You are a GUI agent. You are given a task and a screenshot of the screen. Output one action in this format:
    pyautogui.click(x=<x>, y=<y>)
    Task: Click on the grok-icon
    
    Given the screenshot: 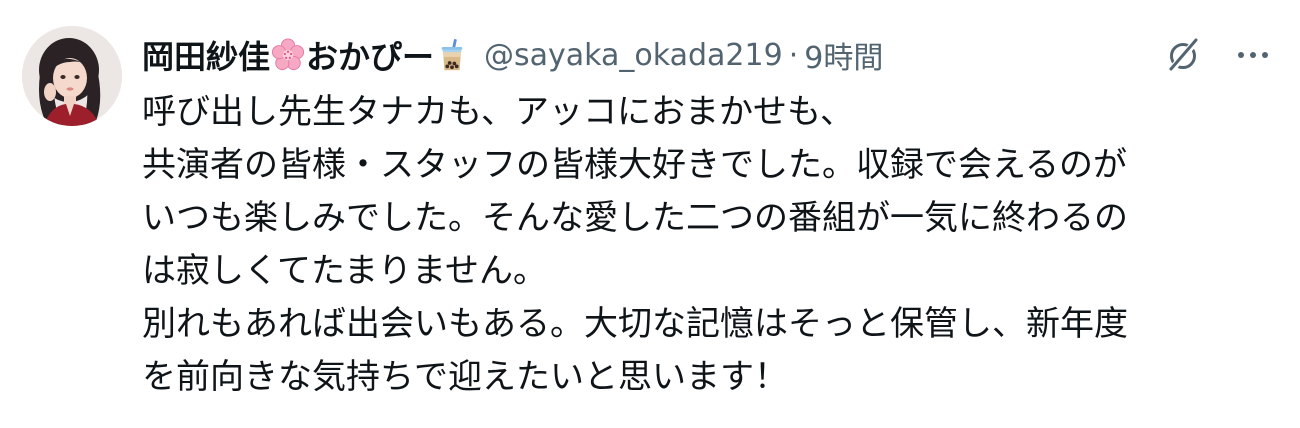 What is the action you would take?
    pyautogui.click(x=1184, y=55)
    